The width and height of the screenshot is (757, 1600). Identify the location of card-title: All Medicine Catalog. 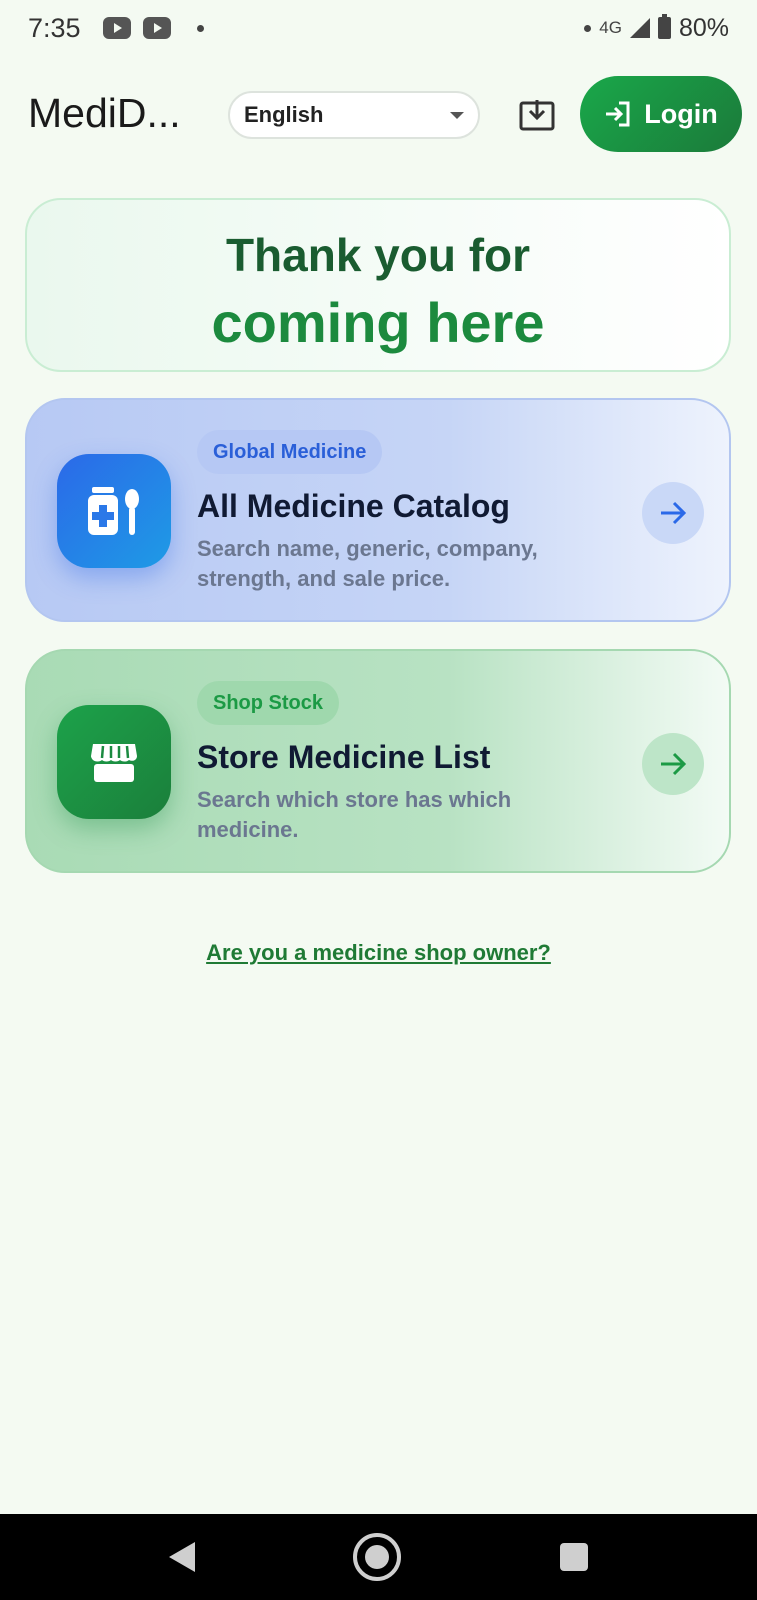
(353, 506).